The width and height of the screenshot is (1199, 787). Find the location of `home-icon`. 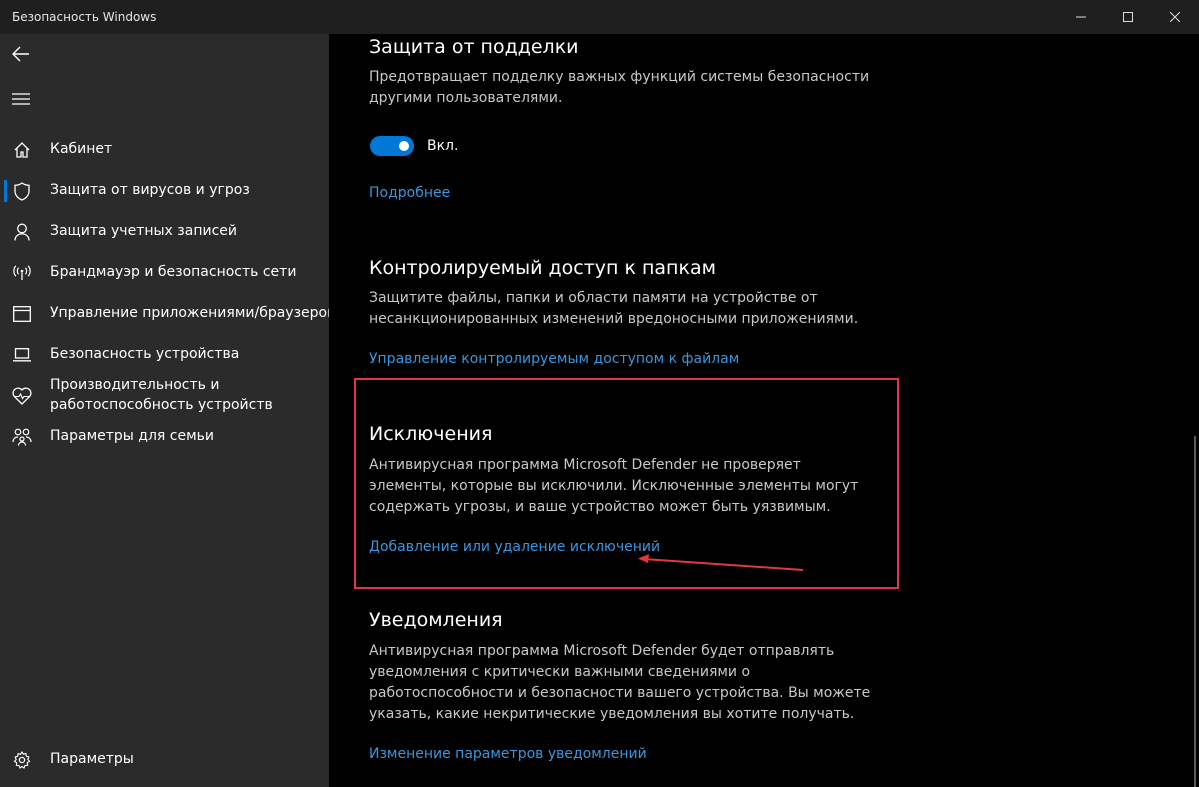

home-icon is located at coordinates (22, 150).